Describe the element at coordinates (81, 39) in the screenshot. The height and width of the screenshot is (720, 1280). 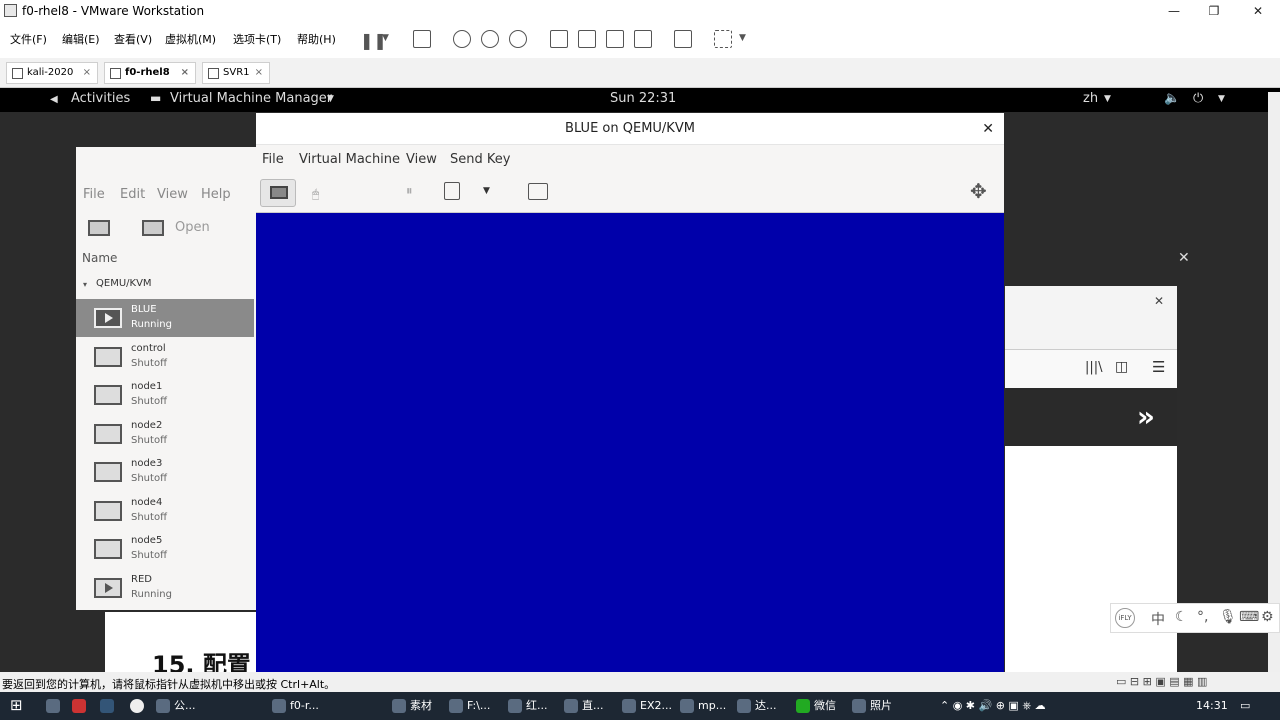
I see `menu-edit: 编辑(E)` at that location.